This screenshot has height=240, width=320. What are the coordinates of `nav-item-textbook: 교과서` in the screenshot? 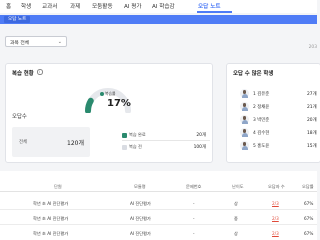 It's located at (49, 6).